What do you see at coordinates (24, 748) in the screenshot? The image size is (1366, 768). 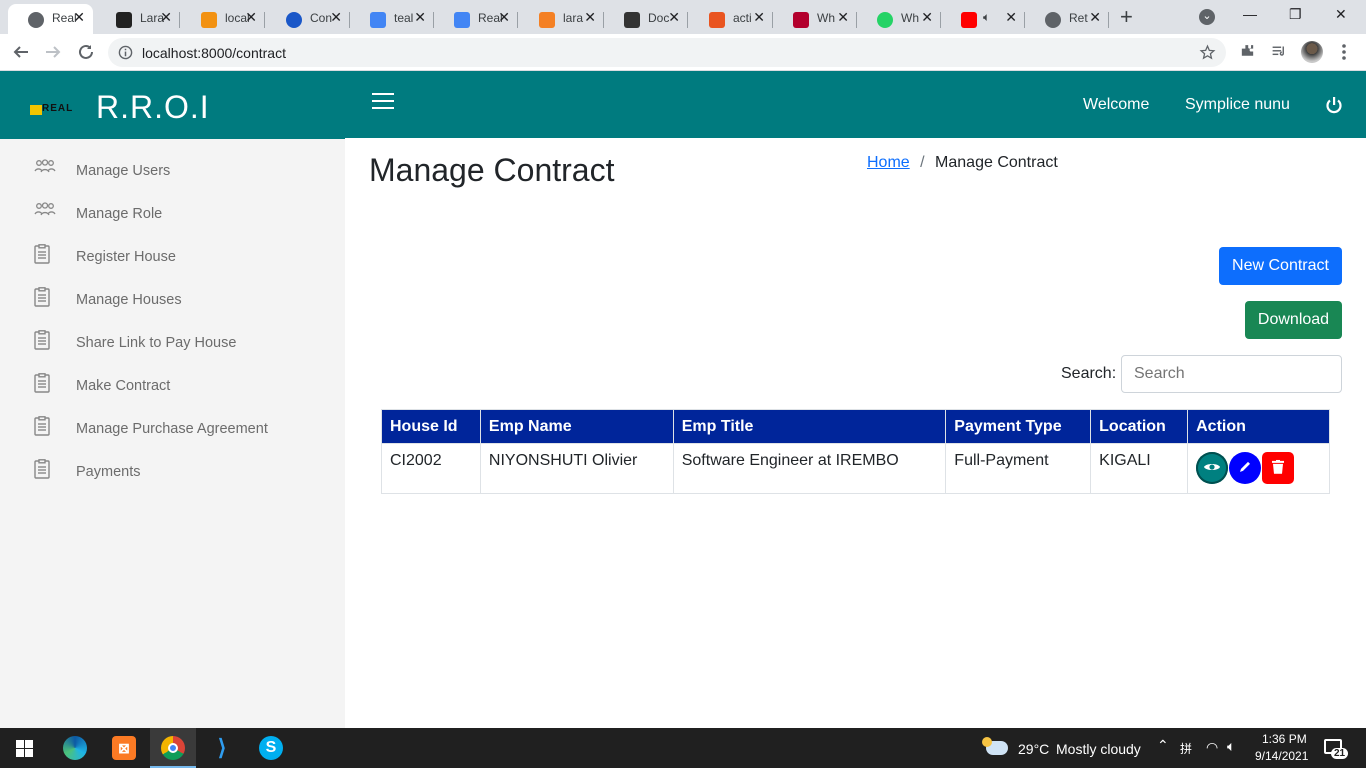 I see `windows-start-icon` at bounding box center [24, 748].